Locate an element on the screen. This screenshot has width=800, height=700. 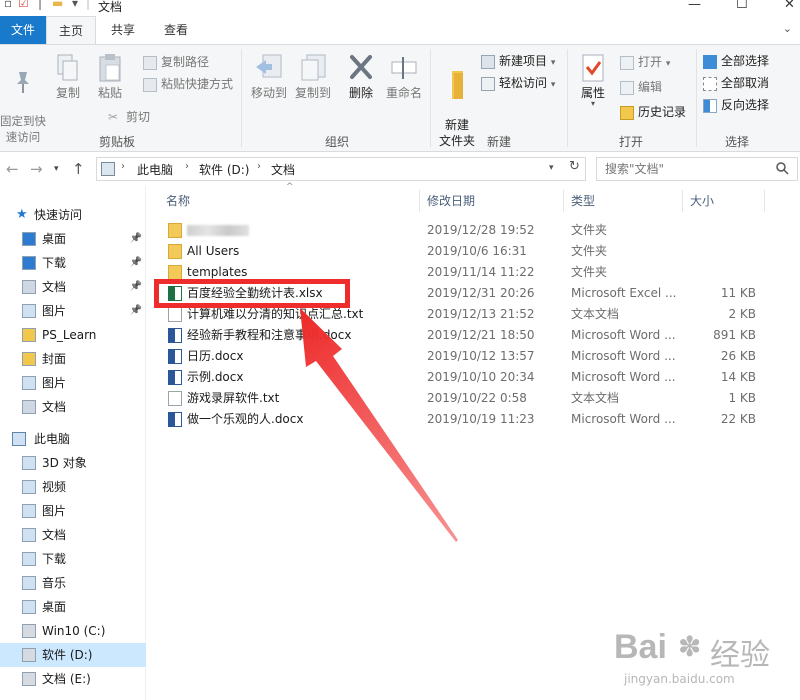
breadcrumb-documents: 文档 is located at coordinates (283, 169).